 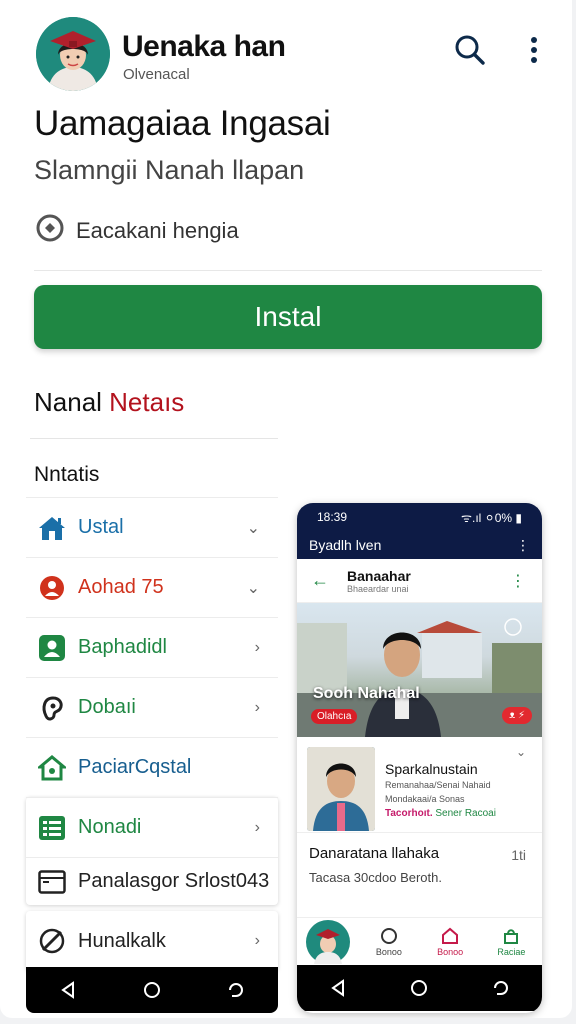 What do you see at coordinates (174, 881) in the screenshot?
I see `list-item-label: Panalasgor Srlost043` at bounding box center [174, 881].